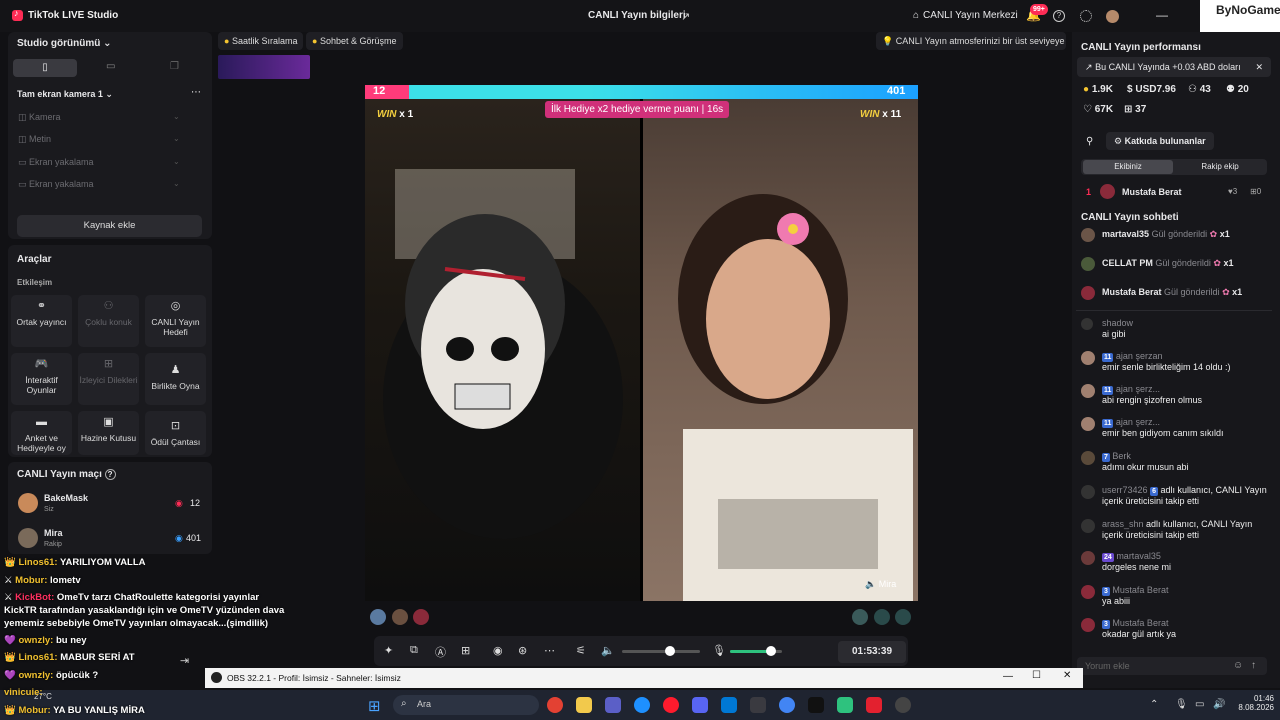 Image resolution: width=1280 pixels, height=720 pixels. What do you see at coordinates (1130, 89) in the screenshot?
I see `dollar-icon: $` at bounding box center [1130, 89].